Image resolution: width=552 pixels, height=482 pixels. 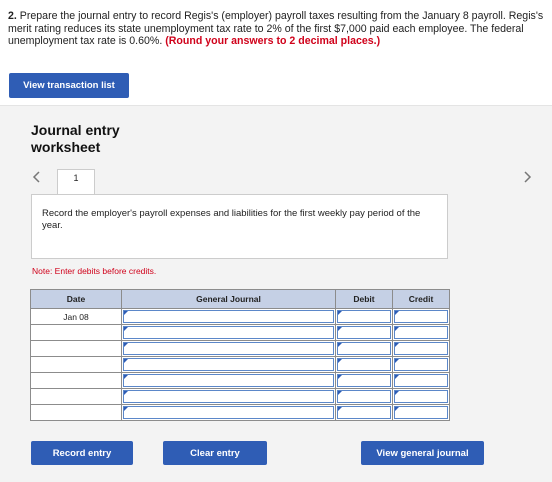 What do you see at coordinates (215, 453) in the screenshot?
I see `clear-entry-button: Clear entry` at bounding box center [215, 453].